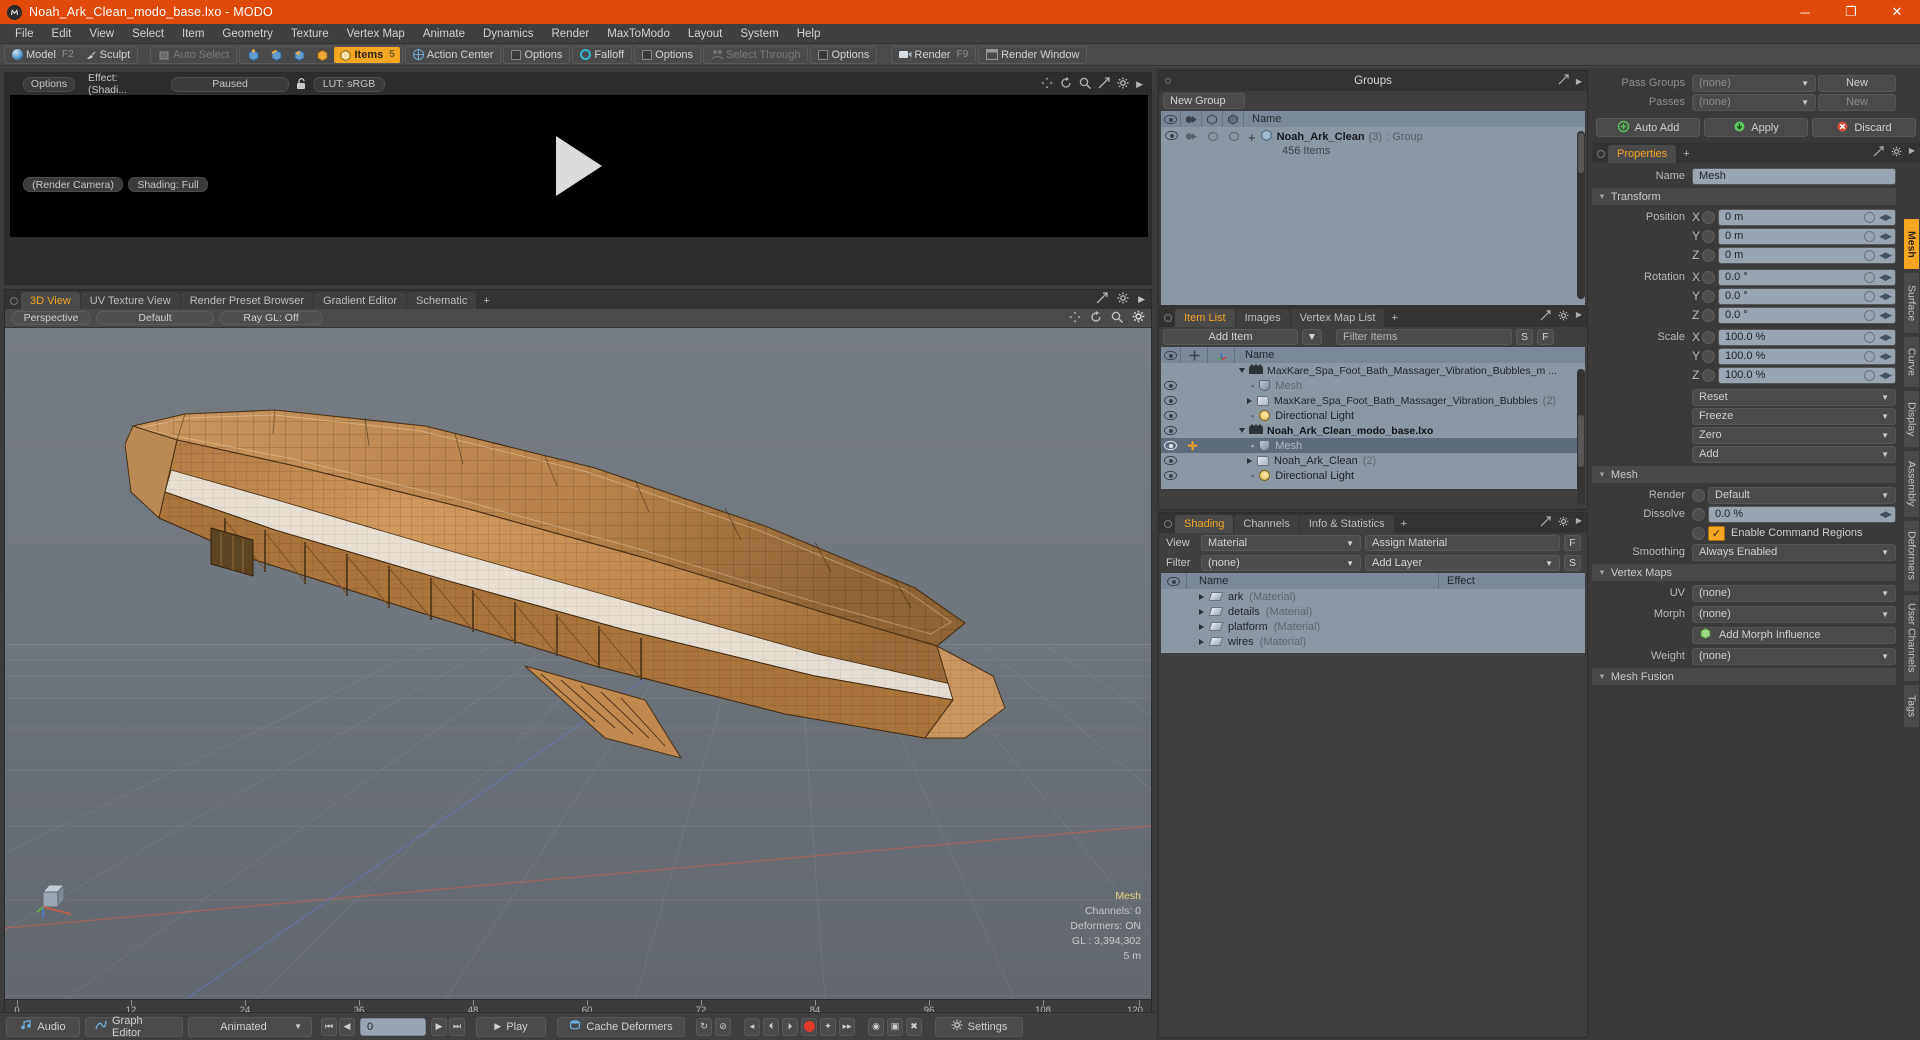 Image resolution: width=1920 pixels, height=1040 pixels. I want to click on auto-select-button: Auto Select, so click(193, 55).